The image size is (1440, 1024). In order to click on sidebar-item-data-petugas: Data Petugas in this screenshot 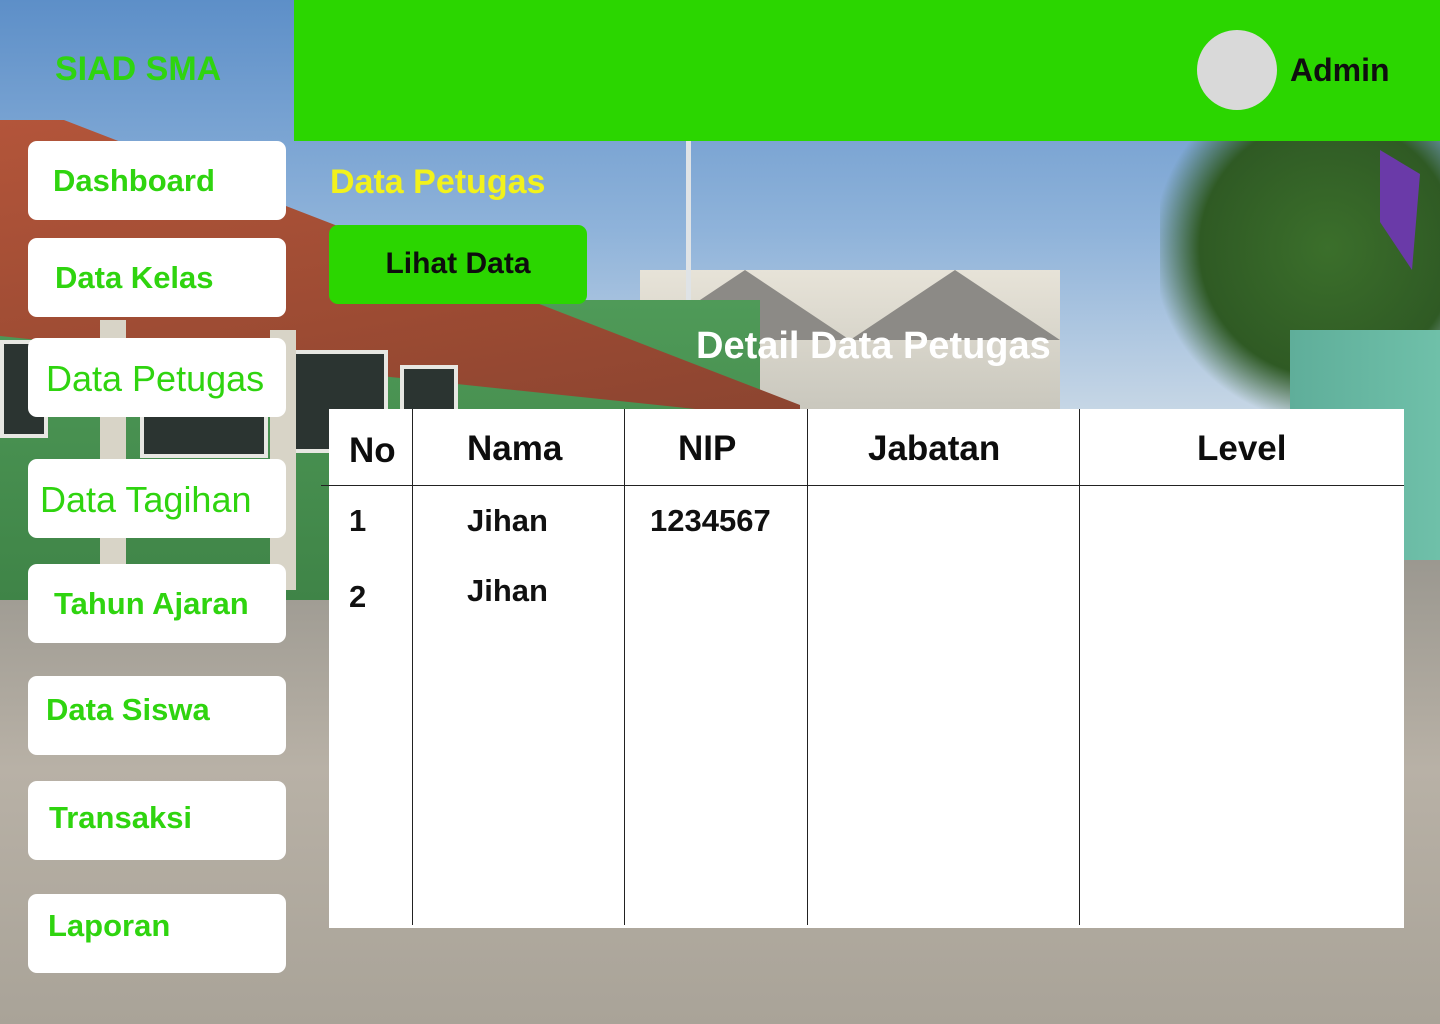, I will do `click(157, 377)`.